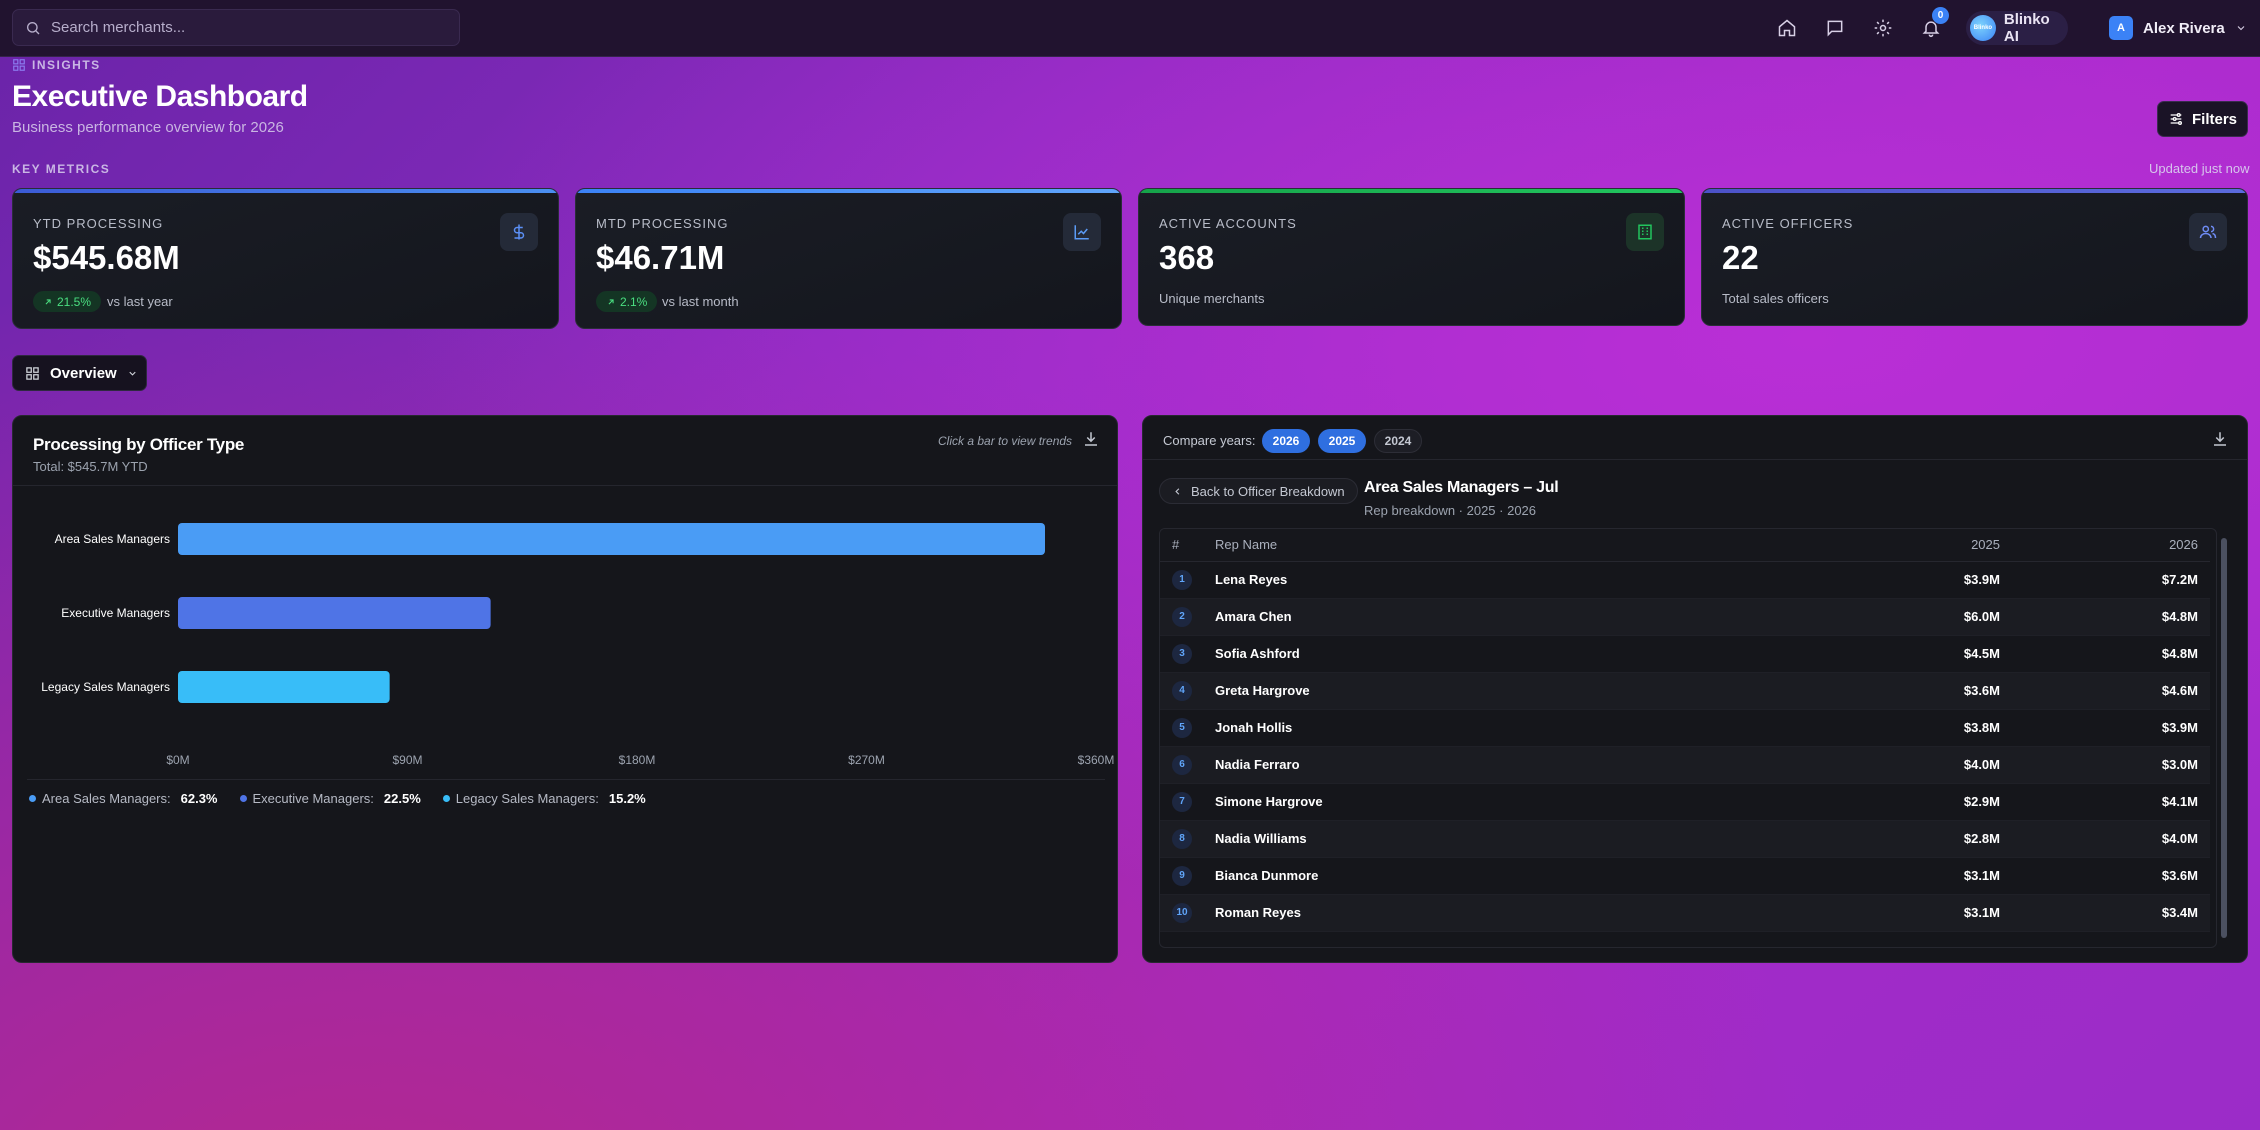 The height and width of the screenshot is (1130, 2260). What do you see at coordinates (1685, 654) in the screenshot?
I see `table-row: 3 Sofia Ashford $4.5M $4.8M` at bounding box center [1685, 654].